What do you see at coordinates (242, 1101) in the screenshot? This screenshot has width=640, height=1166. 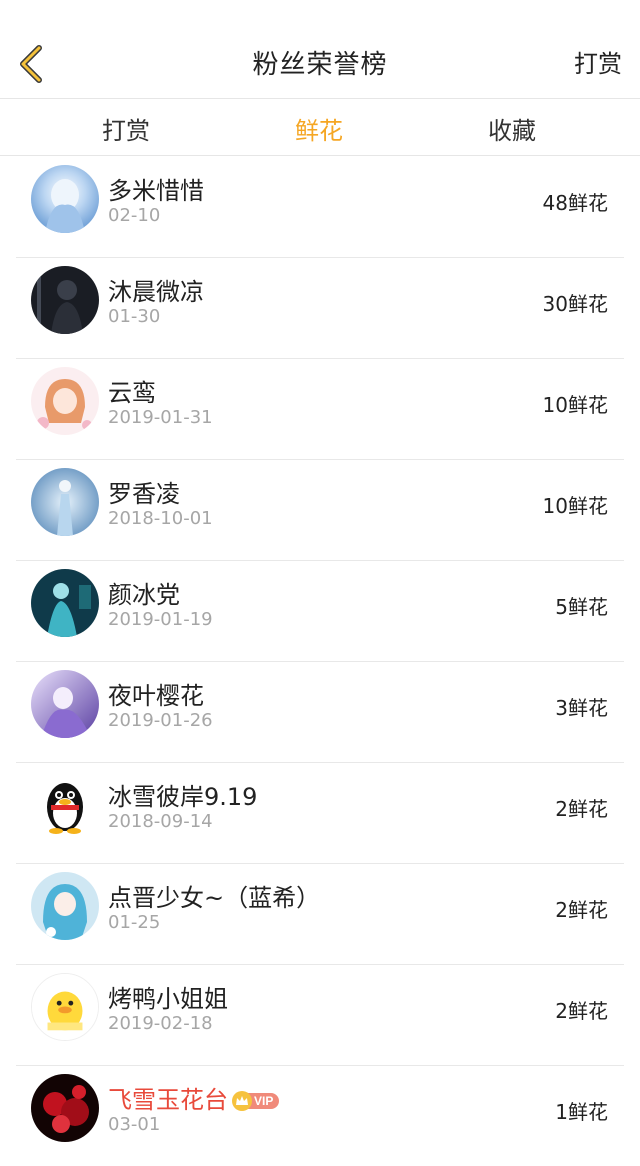 I see `crown-icon` at bounding box center [242, 1101].